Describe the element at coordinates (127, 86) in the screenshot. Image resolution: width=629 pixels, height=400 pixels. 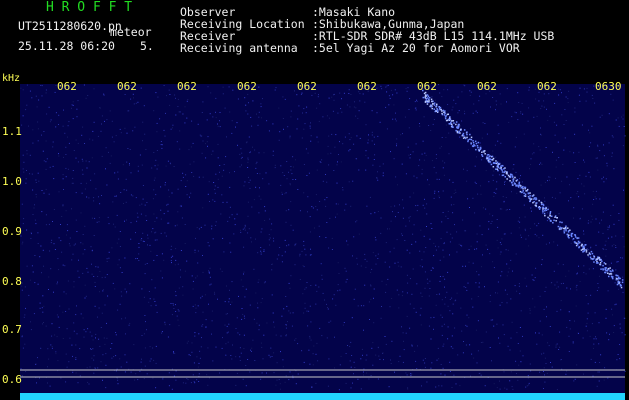
I see `x-tick-2: 062` at that location.